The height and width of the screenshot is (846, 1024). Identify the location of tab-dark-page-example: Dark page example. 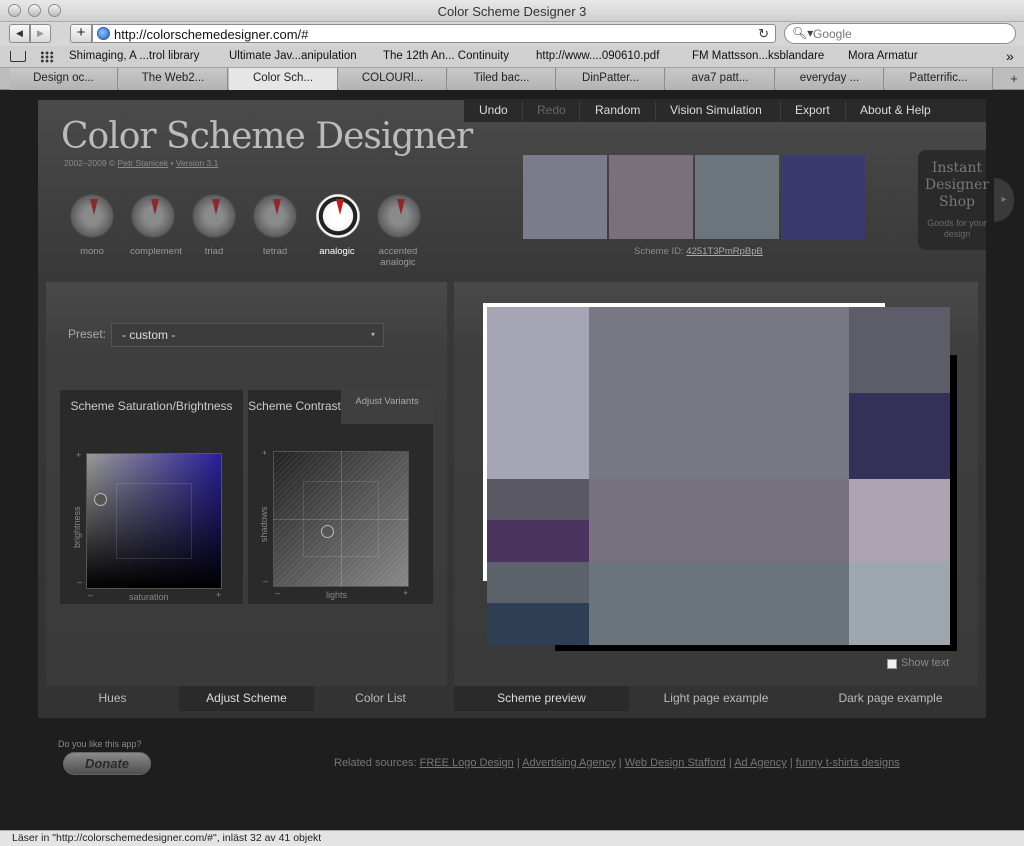
(890, 698).